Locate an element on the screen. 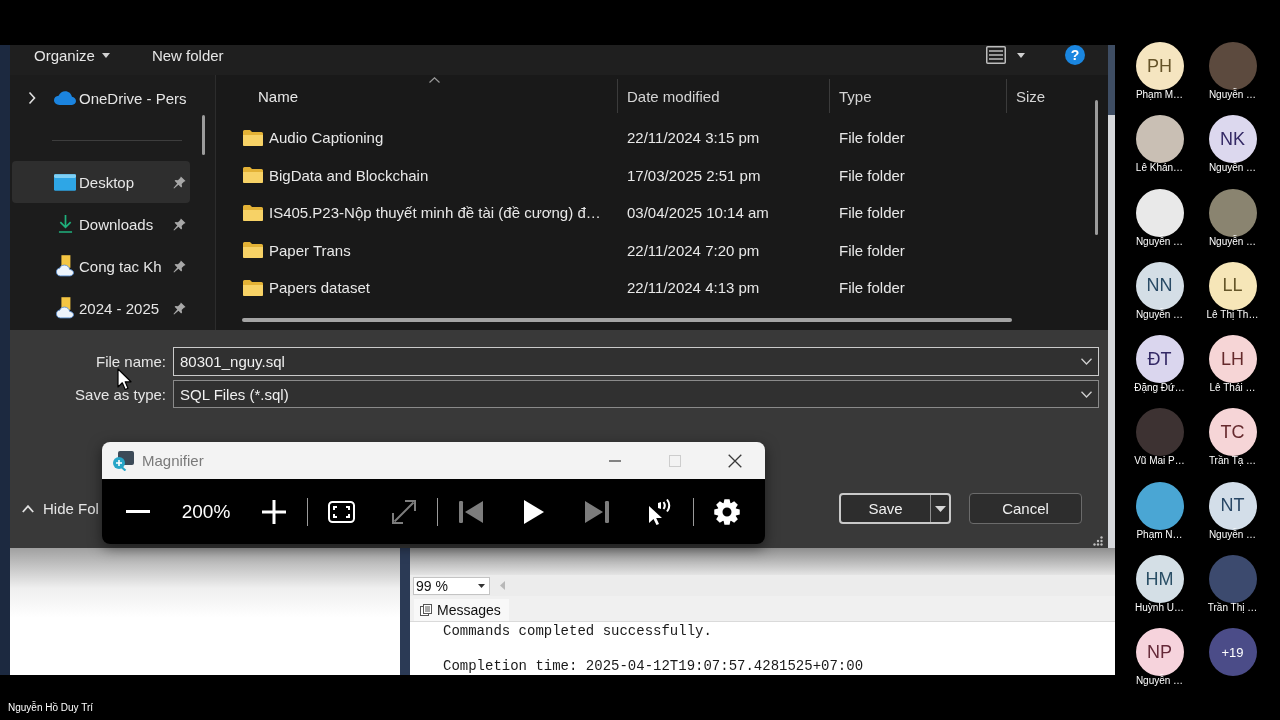 This screenshot has width=1280, height=720. date-modified: 03/04/2025 10:14 am is located at coordinates (698, 213).